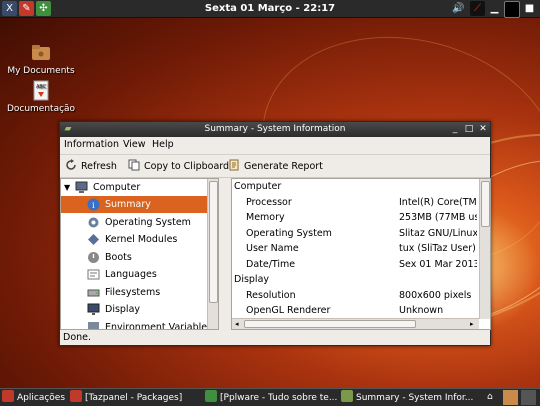 Image resolution: width=540 pixels, height=406 pixels. I want to click on applications-menu-button: Aplicações, so click(34, 397).